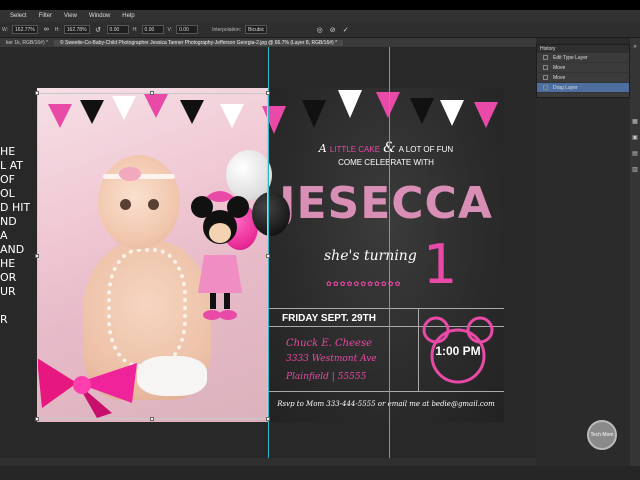 The height and width of the screenshot is (480, 640). I want to click on overlay-line, so click(15, 306).